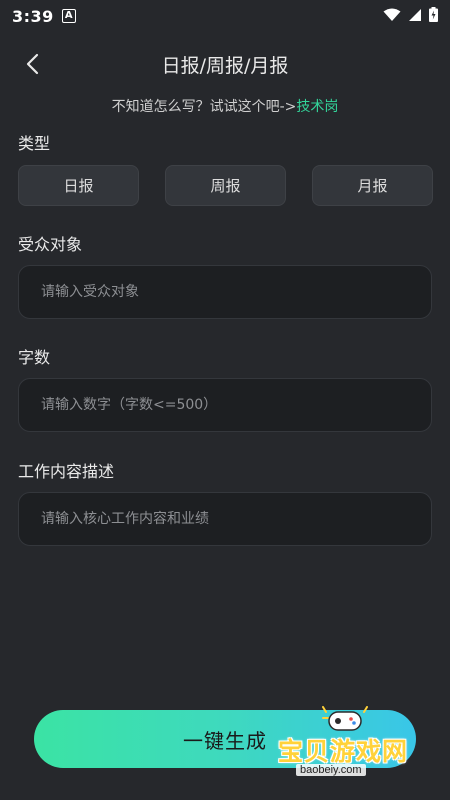  I want to click on page-title: 日报/周报/月报, so click(225, 65).